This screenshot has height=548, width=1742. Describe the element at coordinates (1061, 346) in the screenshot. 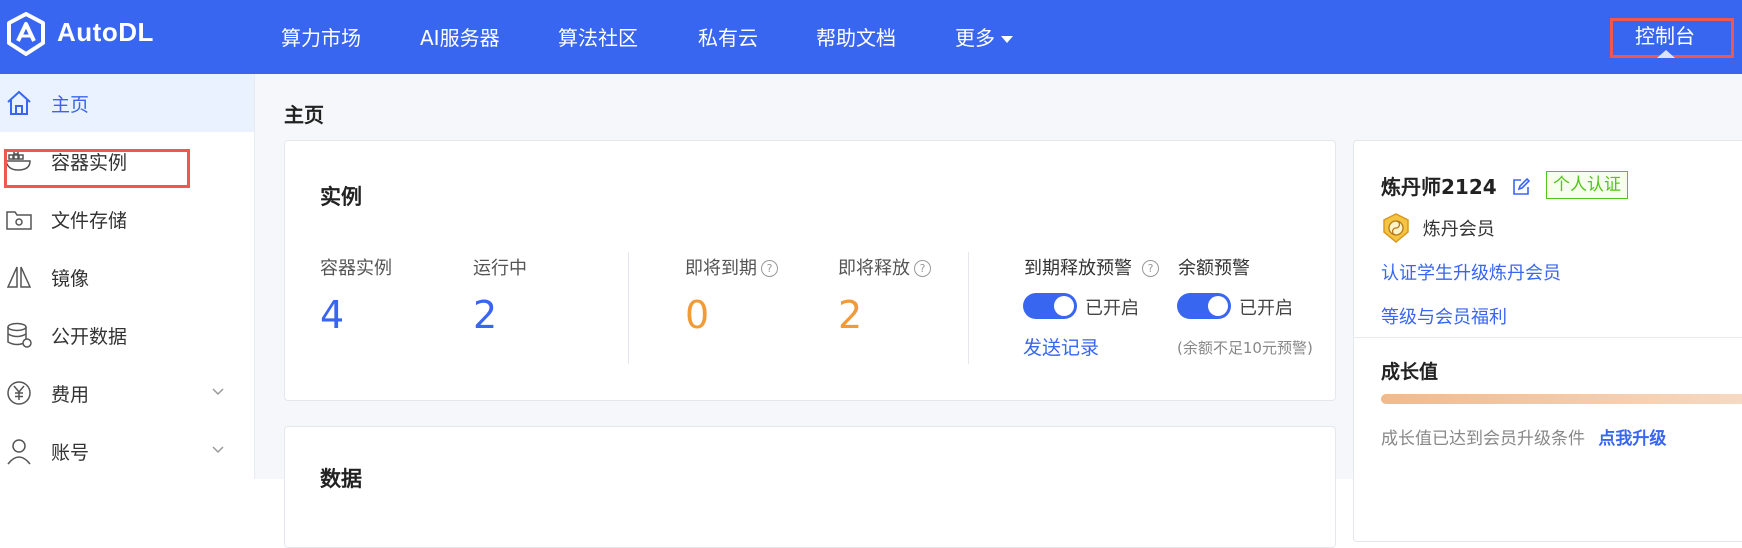

I see `send-records-link: 发送记录` at that location.